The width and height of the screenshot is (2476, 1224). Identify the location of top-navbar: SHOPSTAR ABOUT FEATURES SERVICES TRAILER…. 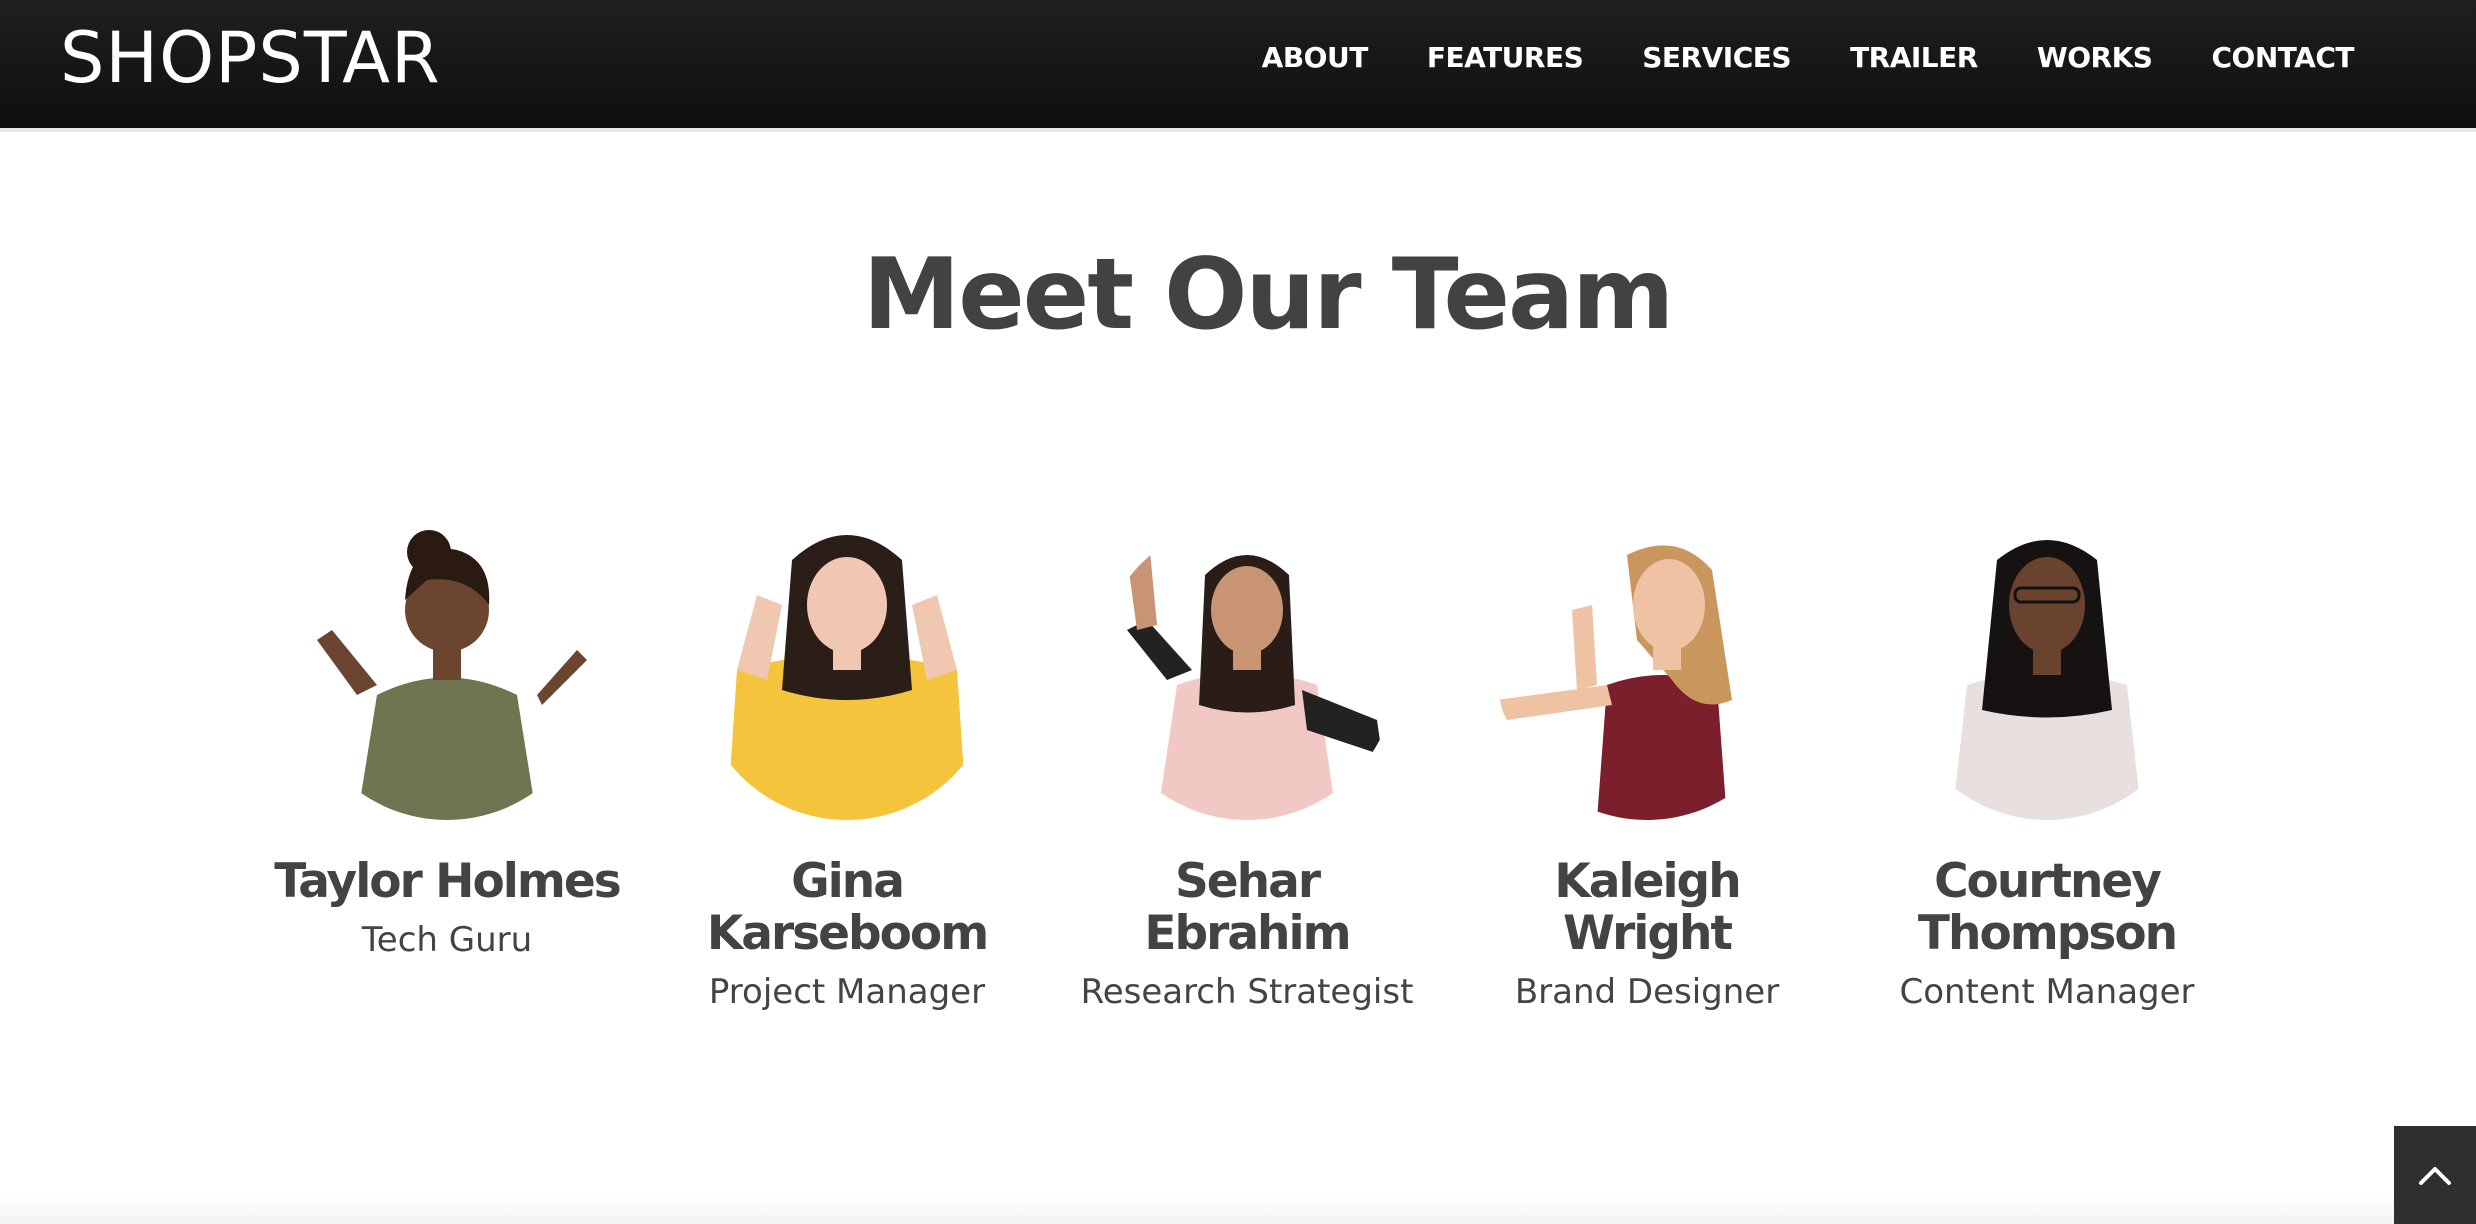
(1238, 66).